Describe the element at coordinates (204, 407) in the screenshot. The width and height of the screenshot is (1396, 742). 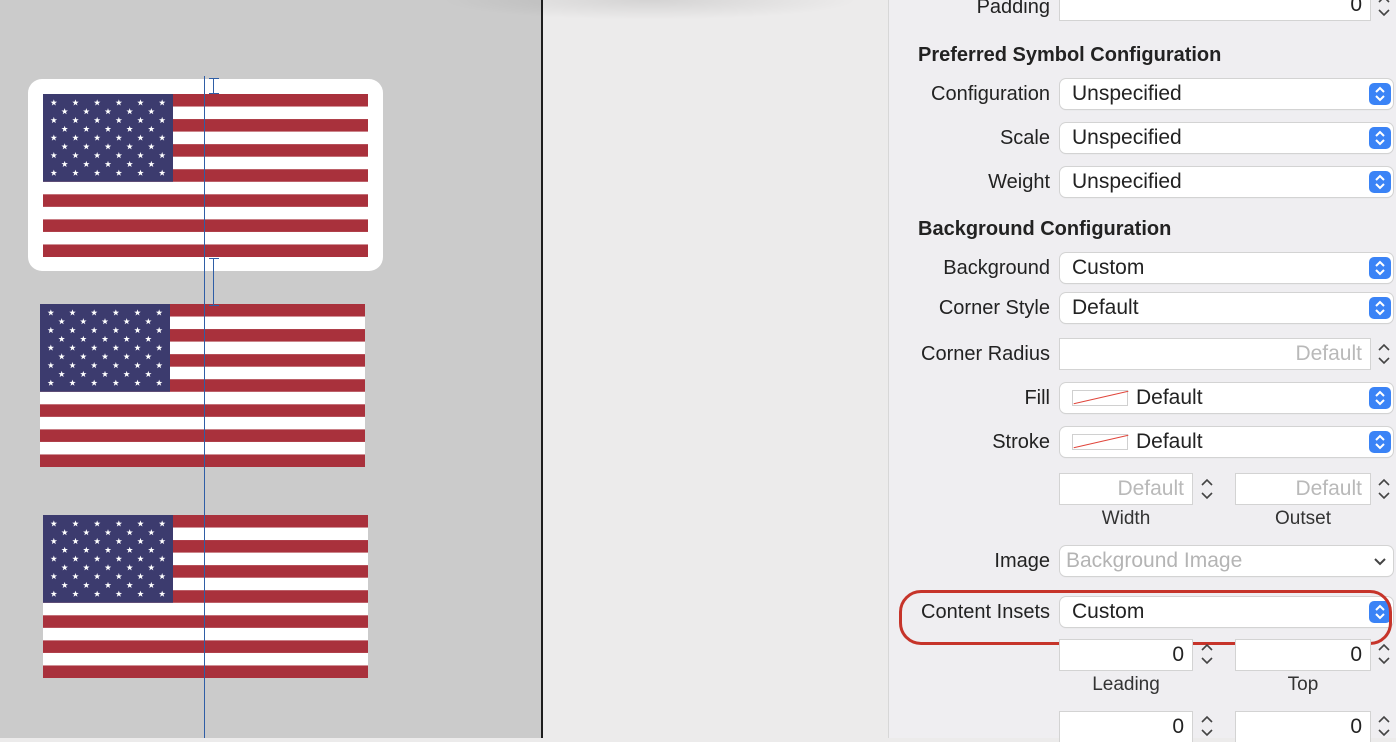
I see `alignment-guide` at that location.